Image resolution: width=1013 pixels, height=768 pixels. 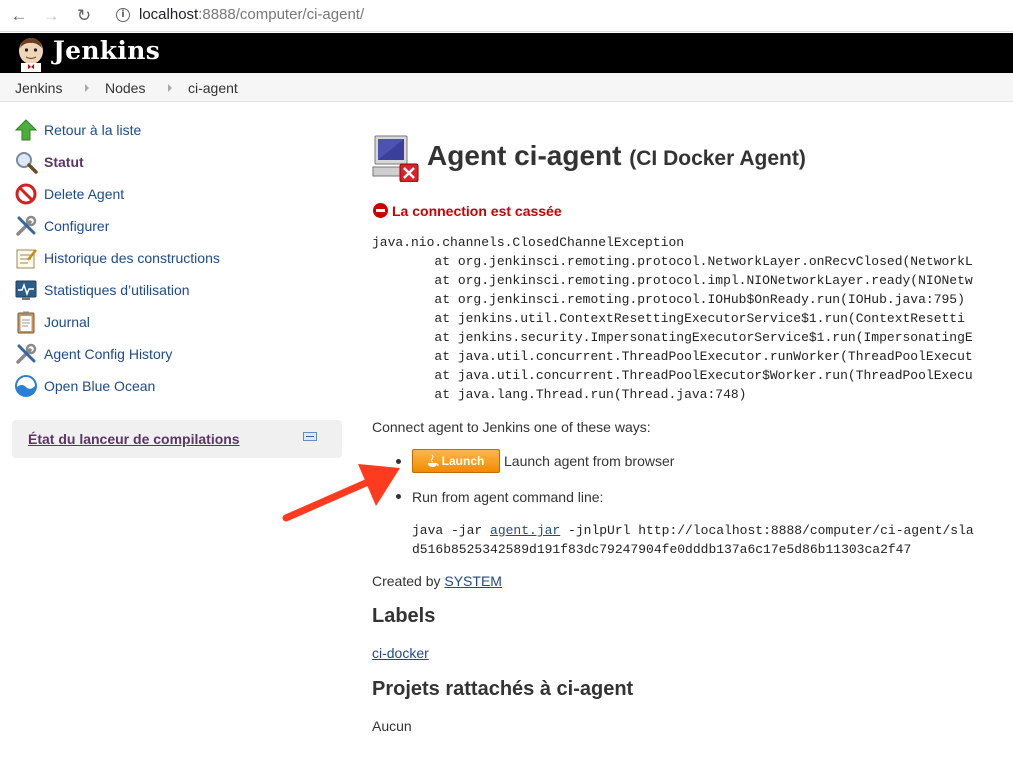 I want to click on created-by-user-link: SYSTEM, so click(x=473, y=581).